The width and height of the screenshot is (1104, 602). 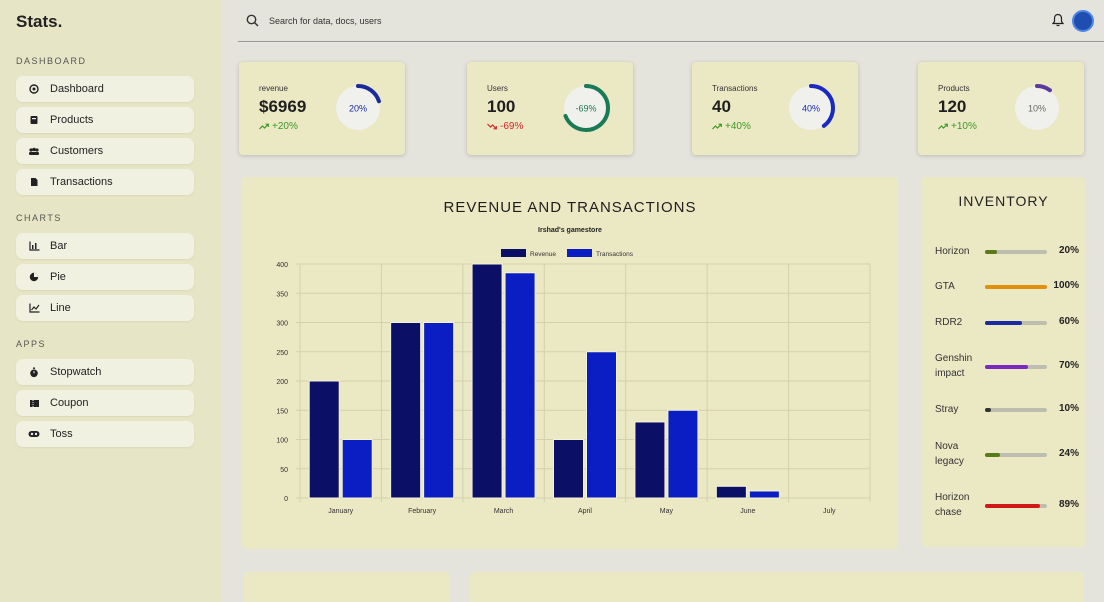 What do you see at coordinates (947, 409) in the screenshot?
I see `inventory-item-name: Stray` at bounding box center [947, 409].